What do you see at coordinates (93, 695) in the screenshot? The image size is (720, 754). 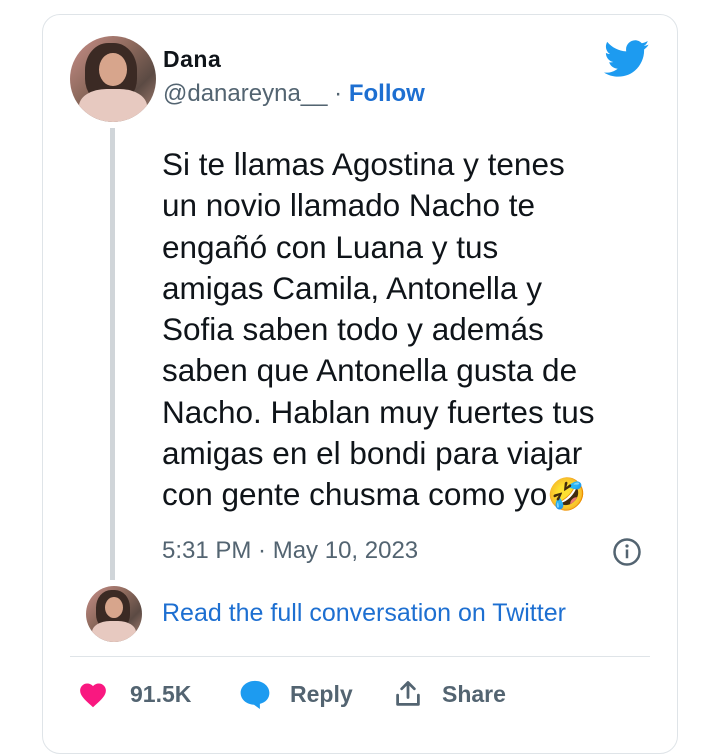 I see `heart-icon` at bounding box center [93, 695].